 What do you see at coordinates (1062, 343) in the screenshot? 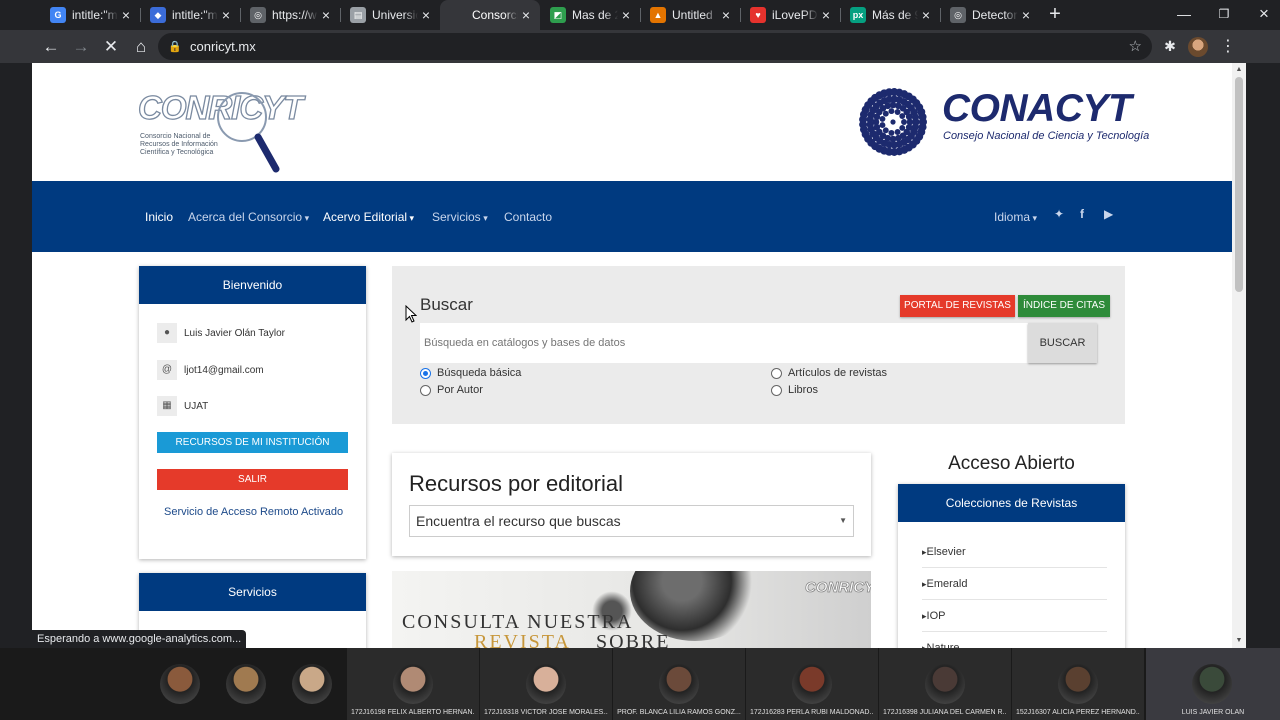
I see `search-button: BUSCAR` at bounding box center [1062, 343].